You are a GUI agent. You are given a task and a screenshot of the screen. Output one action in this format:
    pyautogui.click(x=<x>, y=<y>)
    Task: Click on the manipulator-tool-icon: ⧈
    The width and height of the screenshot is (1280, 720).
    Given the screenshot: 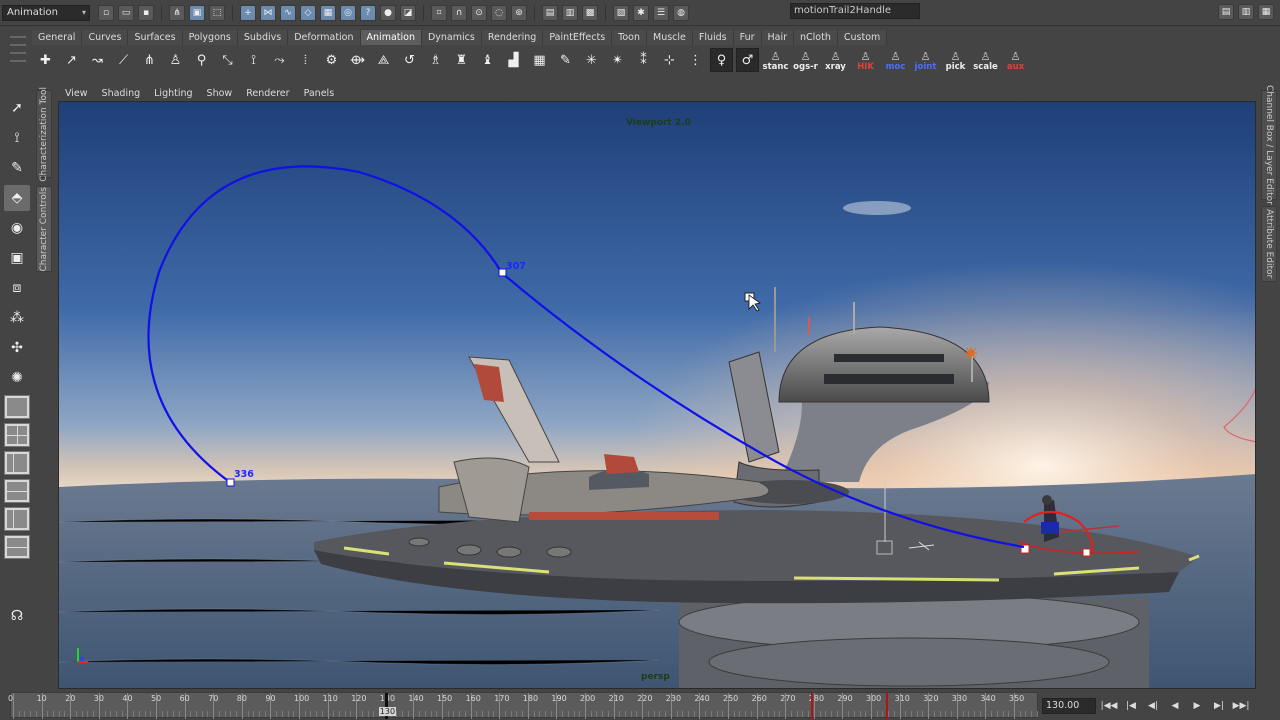 What is the action you would take?
    pyautogui.click(x=17, y=288)
    